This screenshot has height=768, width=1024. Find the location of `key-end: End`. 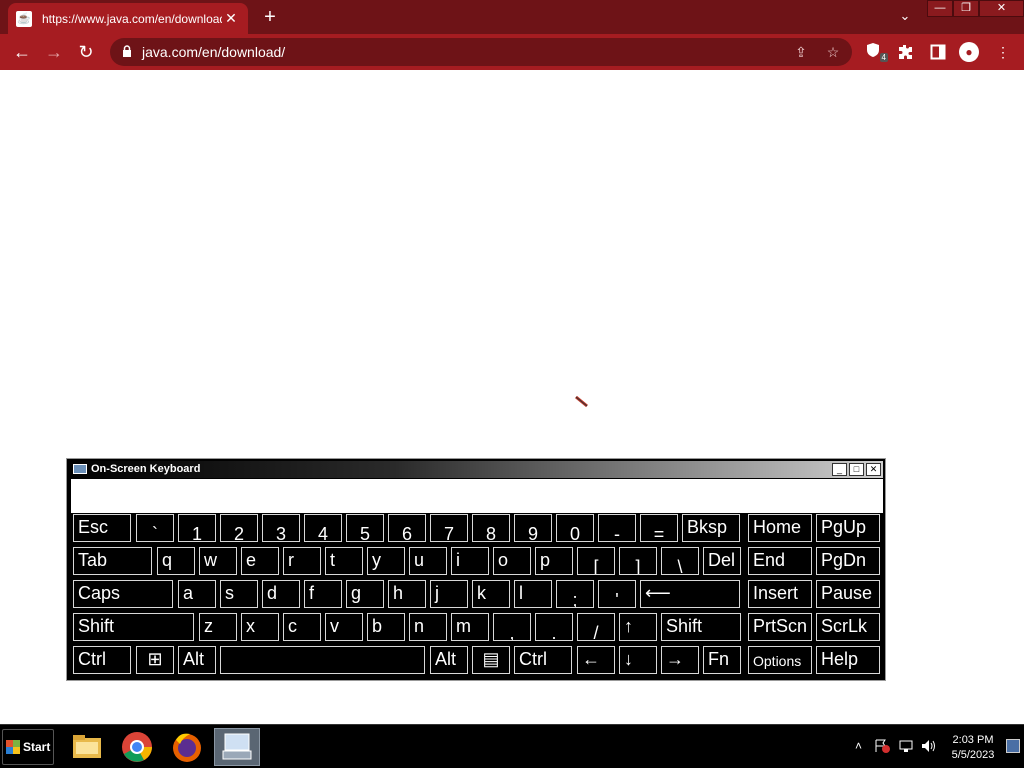

key-end: End is located at coordinates (780, 561).